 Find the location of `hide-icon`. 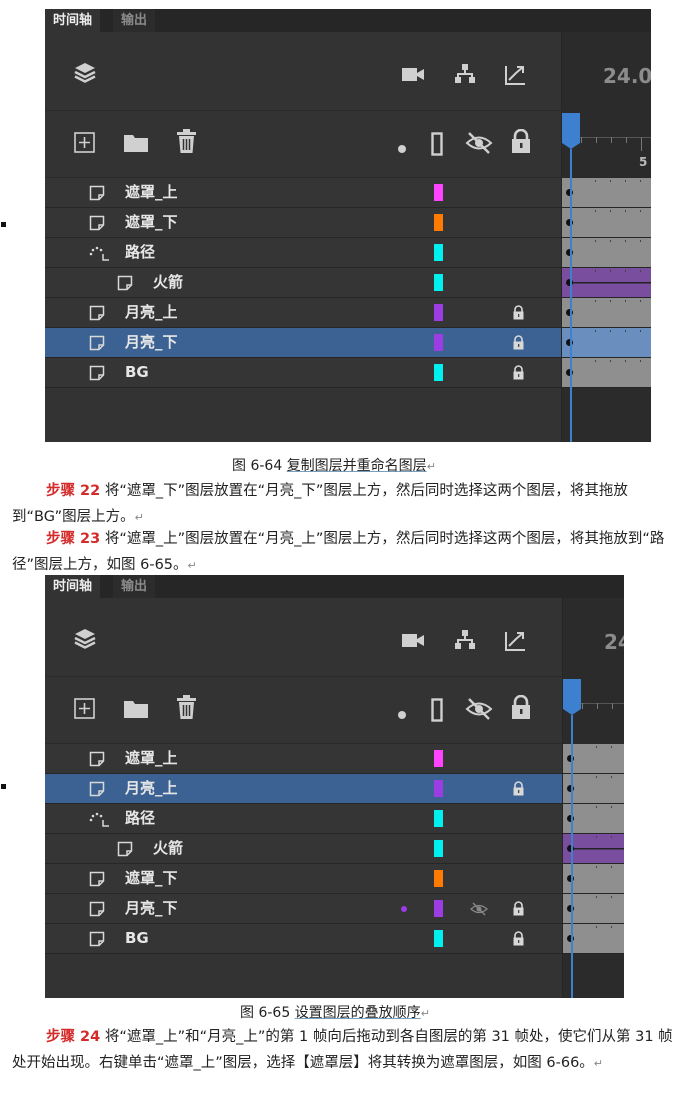

hide-icon is located at coordinates (479, 709).